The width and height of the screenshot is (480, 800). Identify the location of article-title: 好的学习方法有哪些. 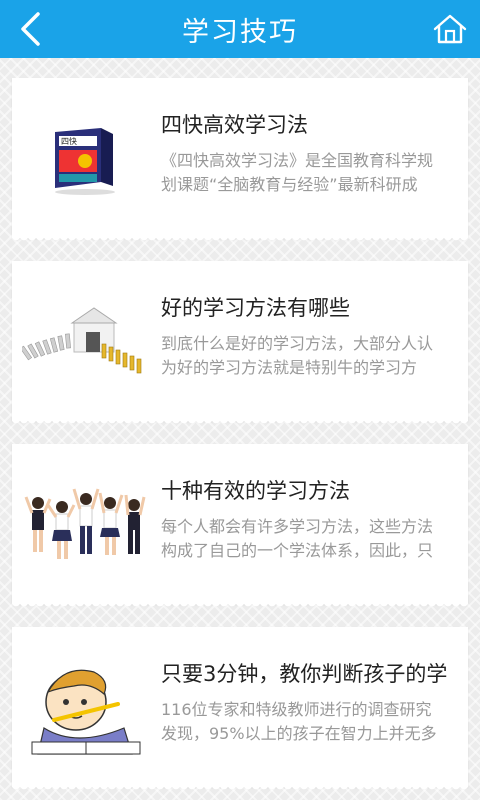
(255, 308).